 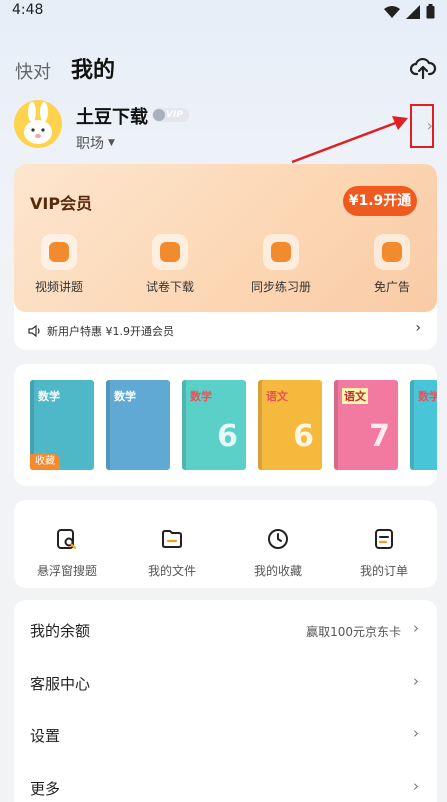 I want to click on promo-banner: 新用户特惠 ¥1.9开通会员 ›, so click(x=225, y=331).